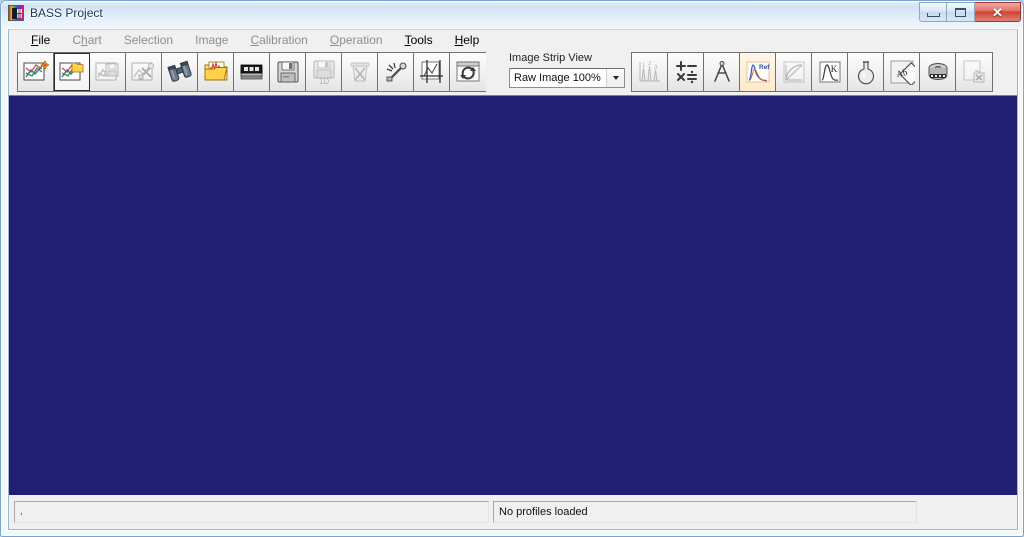 The image size is (1024, 537). I want to click on menu-help: Help, so click(467, 40).